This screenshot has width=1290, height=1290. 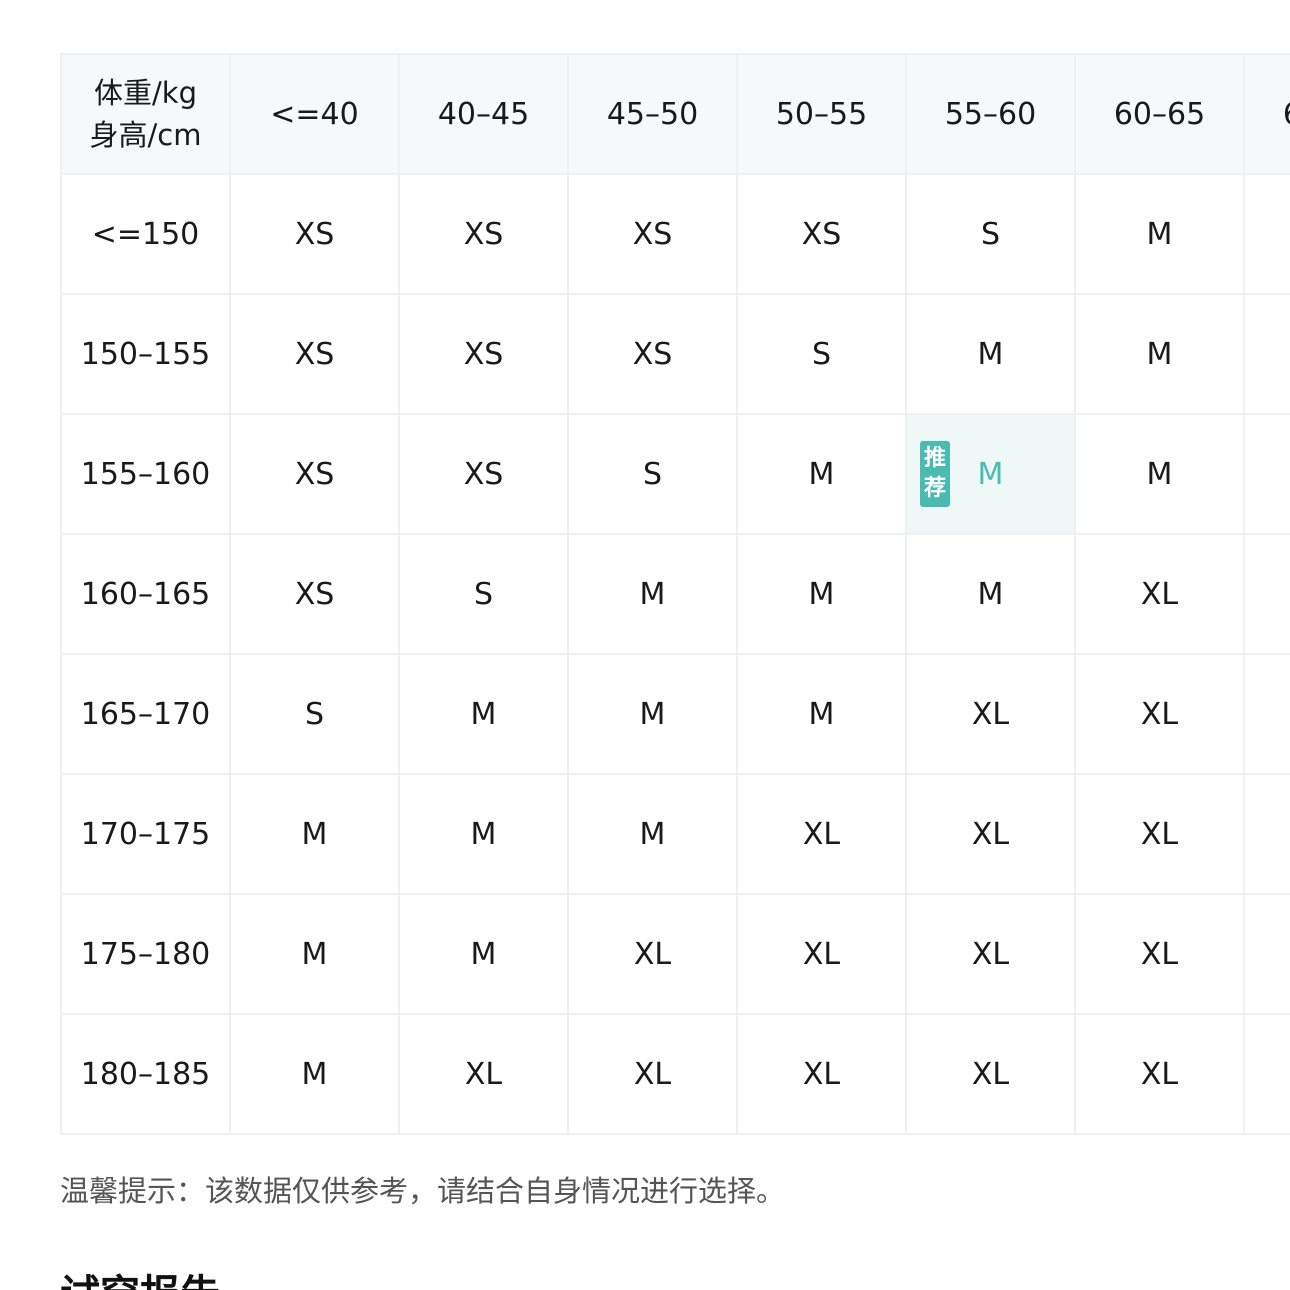 I want to click on table-row: 180–185 M XL XL XL XL XL, so click(x=675, y=1074).